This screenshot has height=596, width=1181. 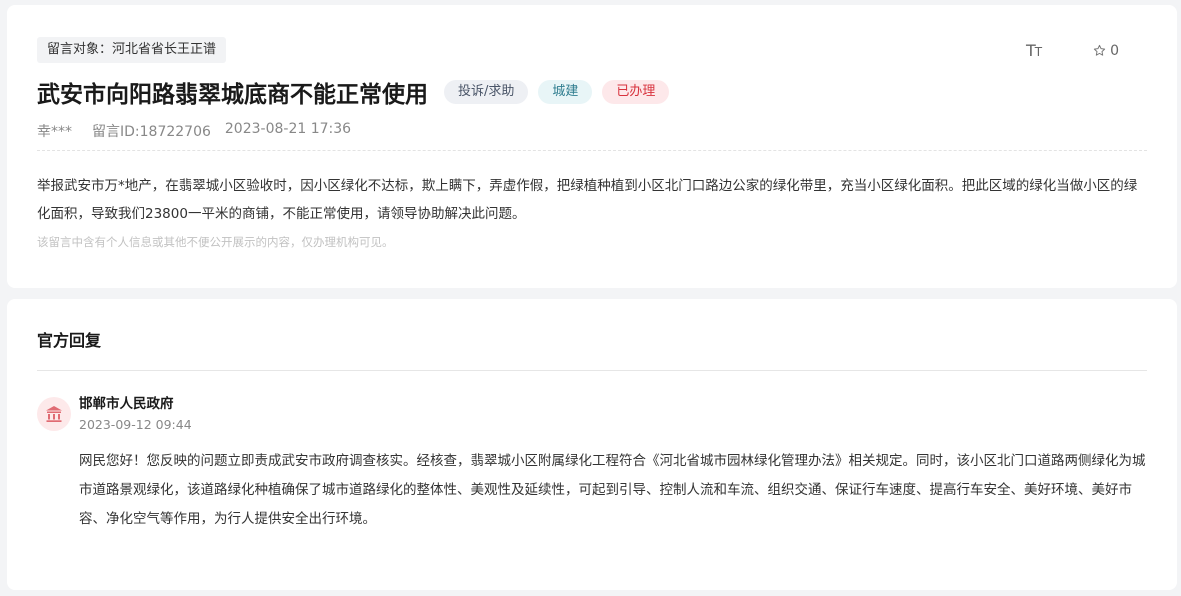 I want to click on star-icon, so click(x=1099, y=50).